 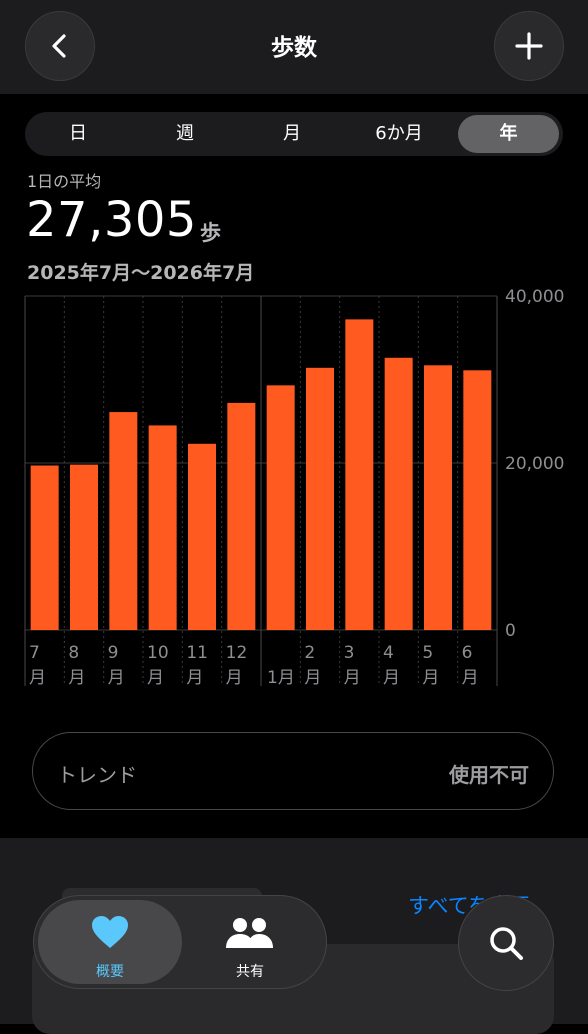 What do you see at coordinates (534, 297) in the screenshot?
I see `y-tick-label: 40,000` at bounding box center [534, 297].